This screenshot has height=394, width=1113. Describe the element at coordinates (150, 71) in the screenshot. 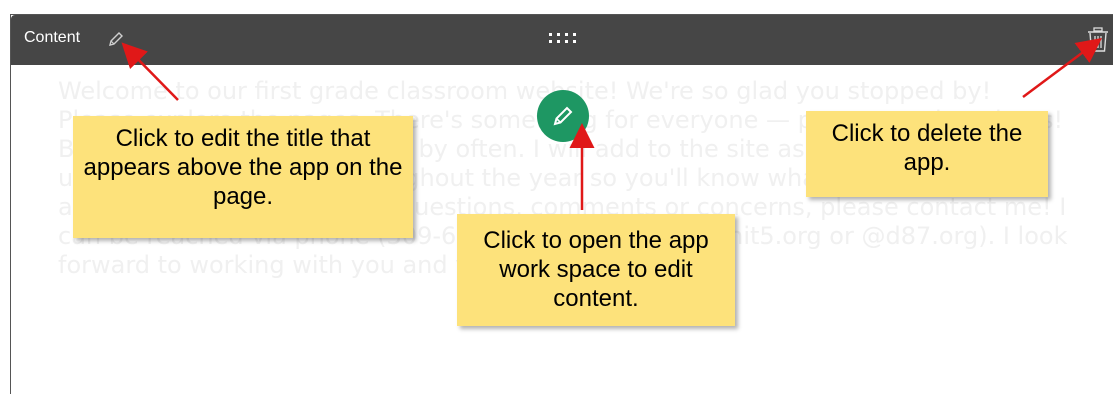

I see `arrow-to-title-edit` at that location.